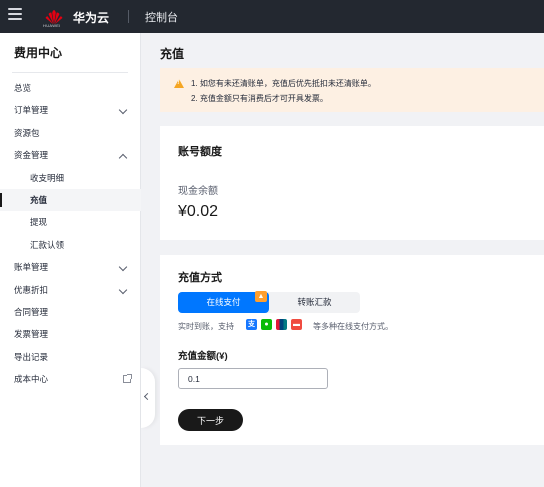  I want to click on sidebar-item-label: 资源包, so click(27, 132).